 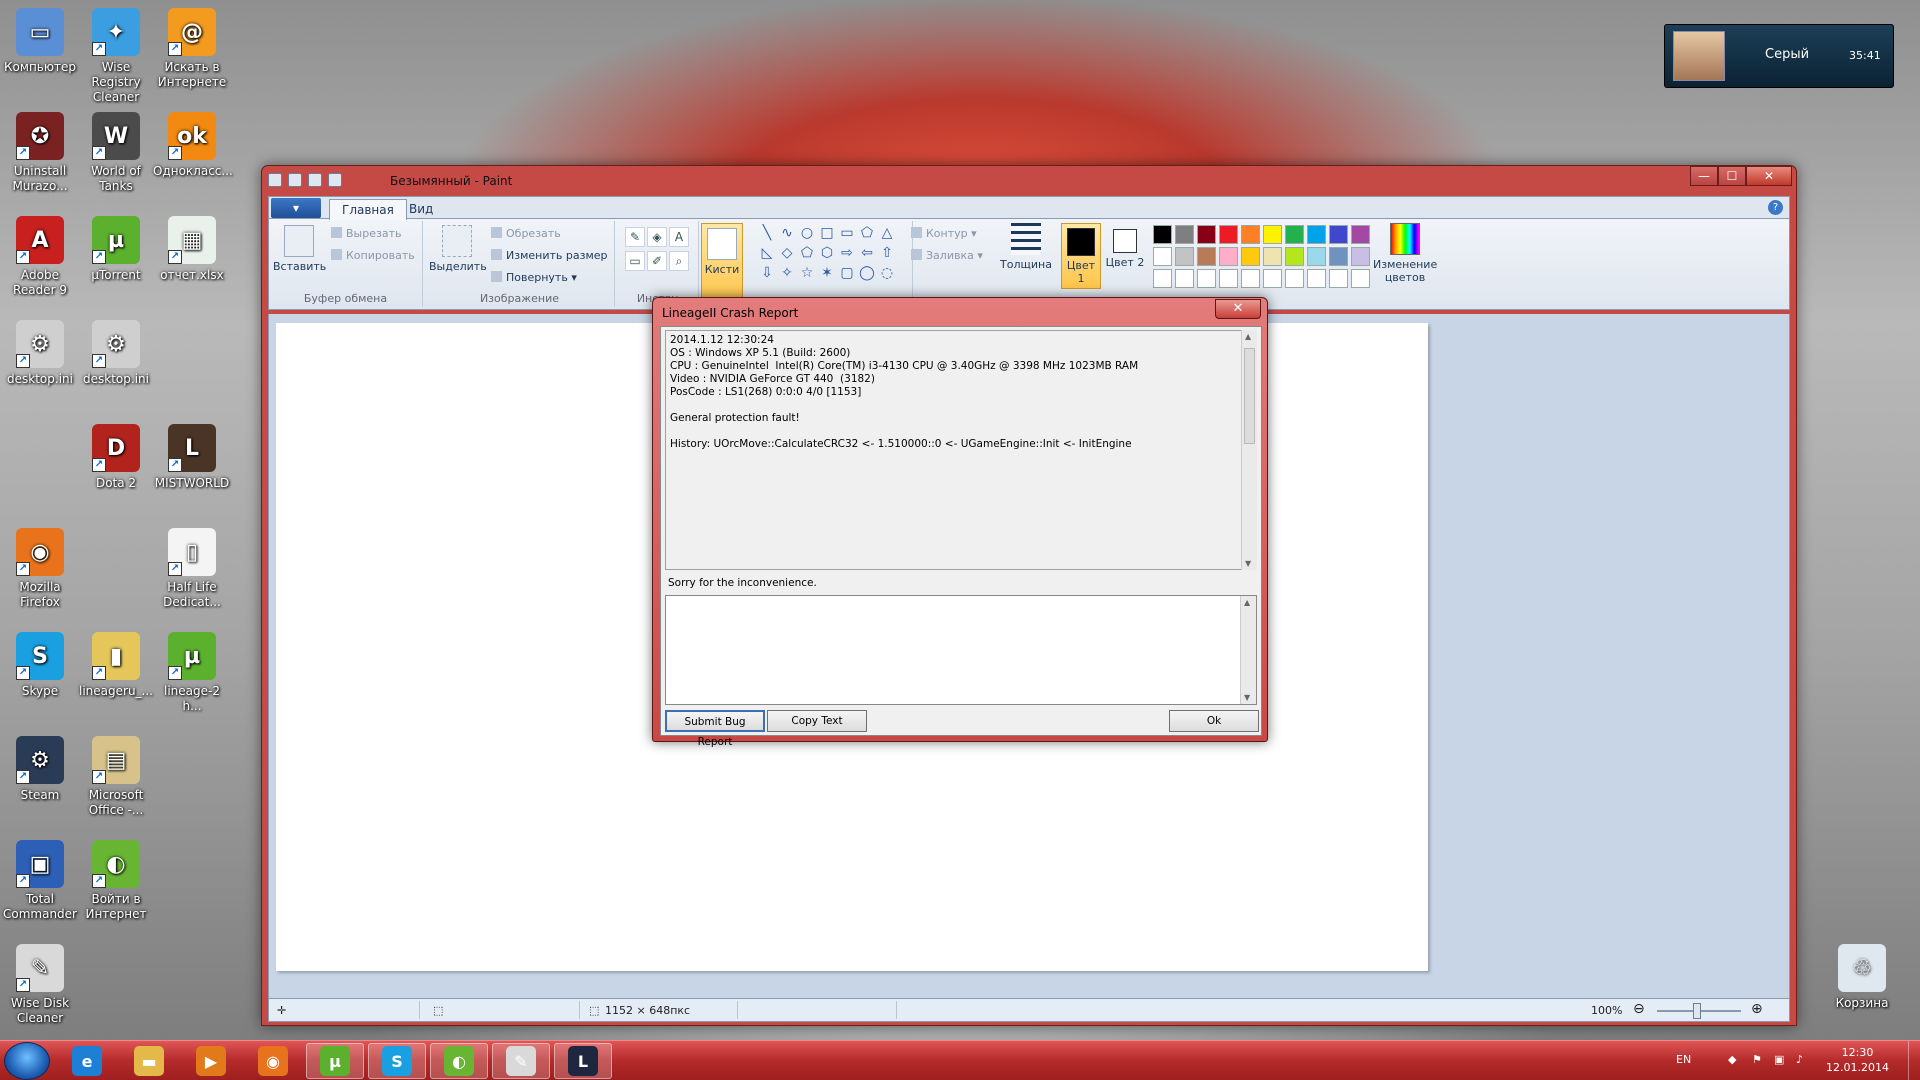 What do you see at coordinates (40, 665) in the screenshot?
I see `desktop-icon-skype: S ↗ Skype` at bounding box center [40, 665].